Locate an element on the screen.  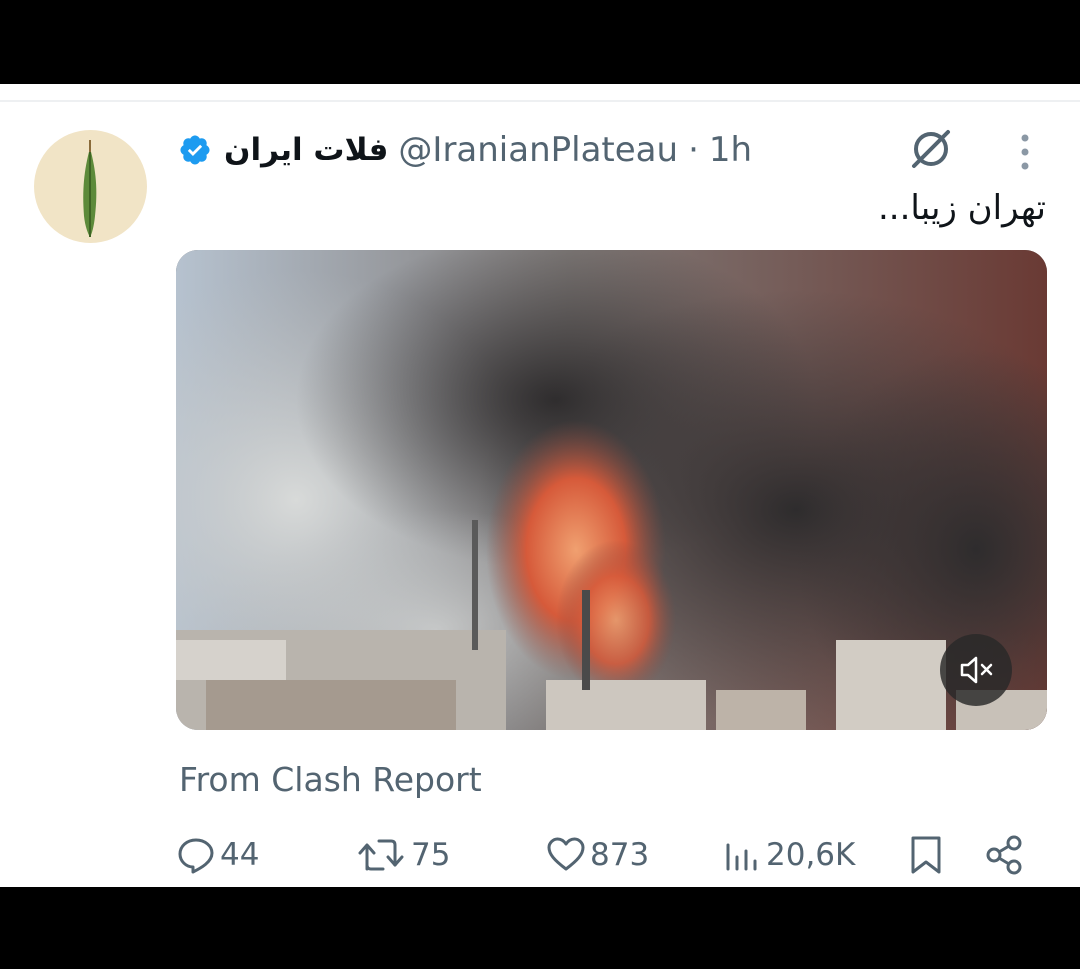
share-icon is located at coordinates (1004, 855).